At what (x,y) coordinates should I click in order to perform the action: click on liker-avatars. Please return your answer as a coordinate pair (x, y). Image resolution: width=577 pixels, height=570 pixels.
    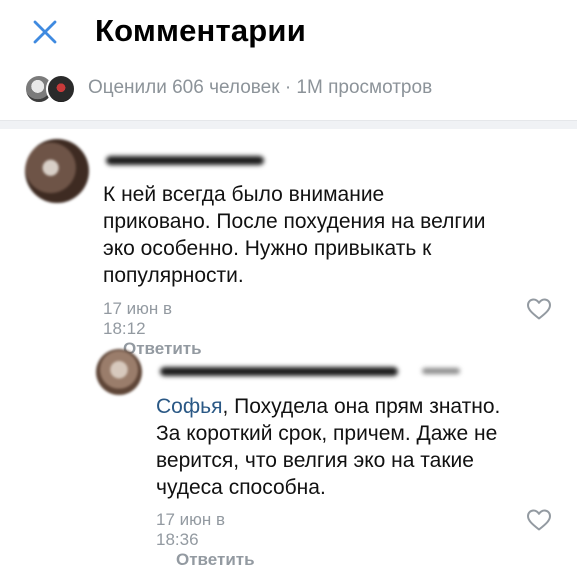
    Looking at the image, I should click on (51, 89).